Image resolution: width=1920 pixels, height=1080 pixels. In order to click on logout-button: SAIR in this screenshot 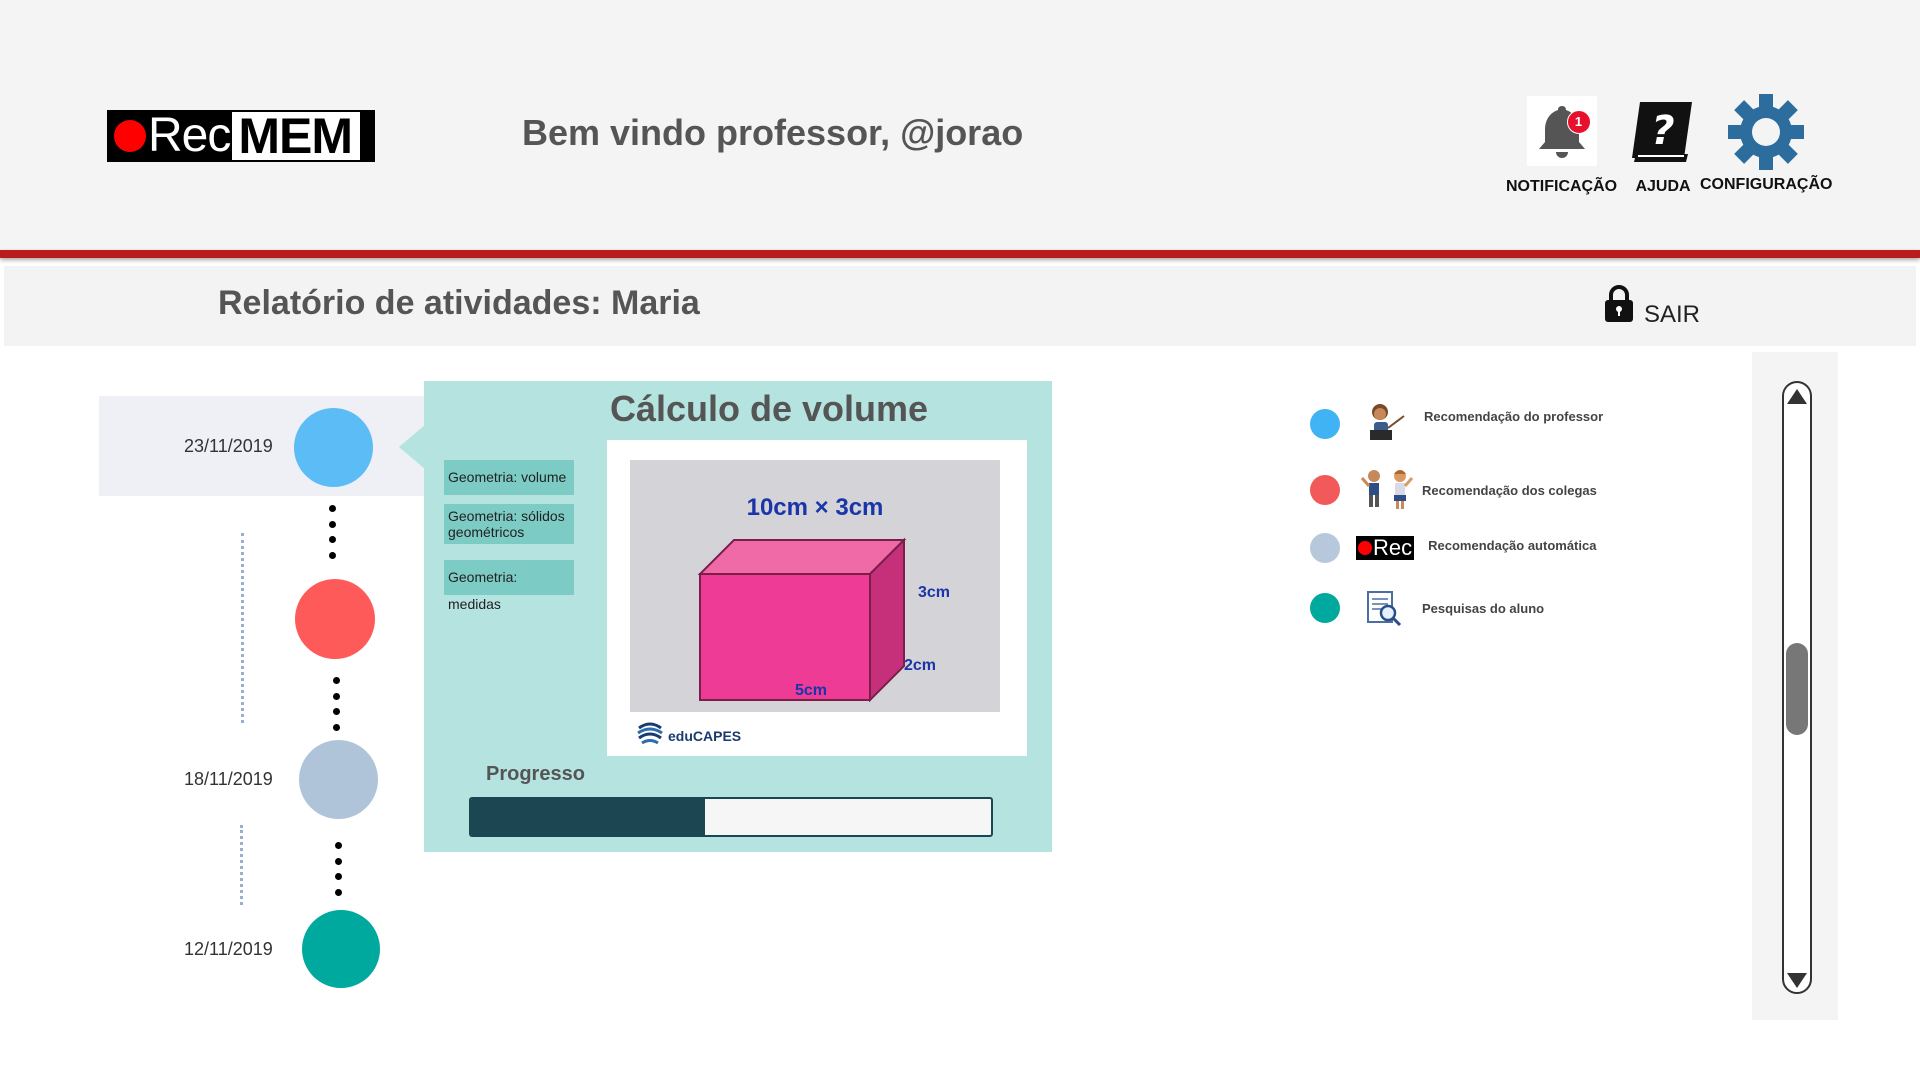, I will do `click(1652, 306)`.